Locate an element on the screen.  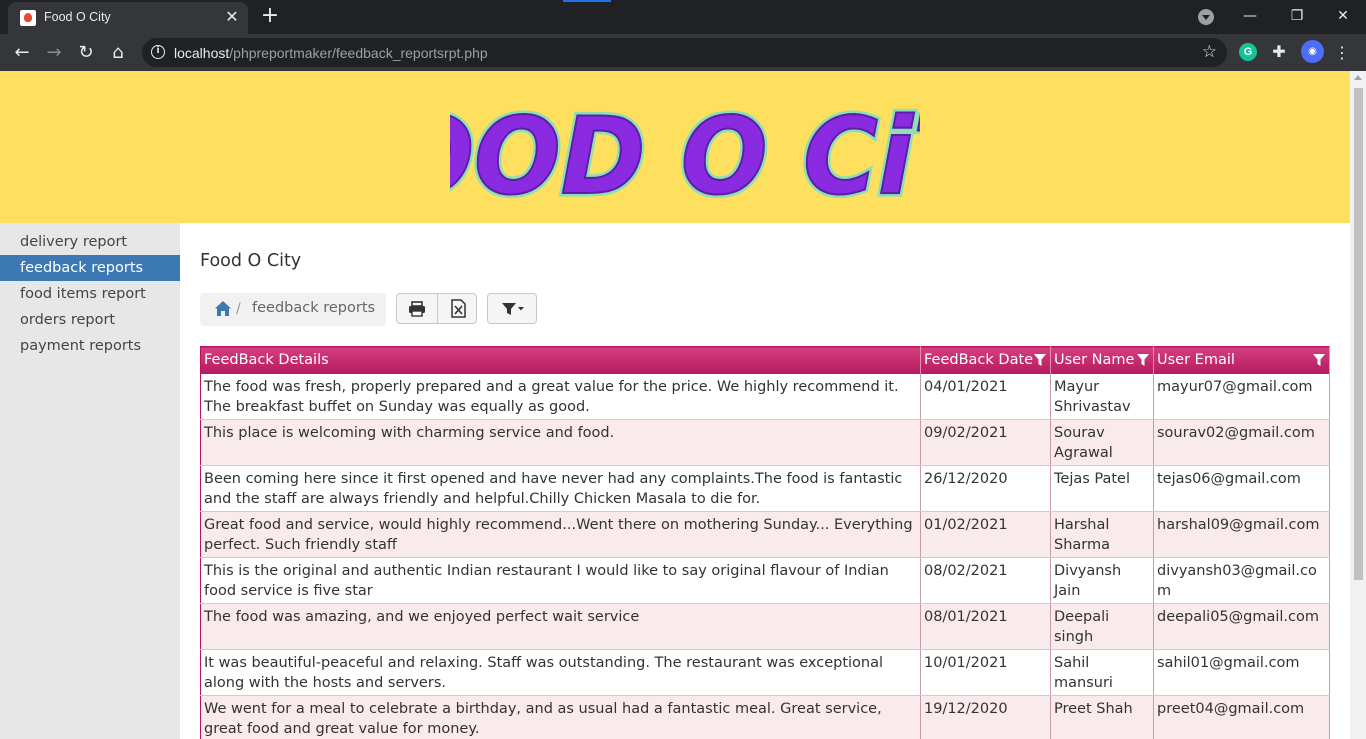
sidebar-item-payment-reports: payment reports is located at coordinates (90, 346).